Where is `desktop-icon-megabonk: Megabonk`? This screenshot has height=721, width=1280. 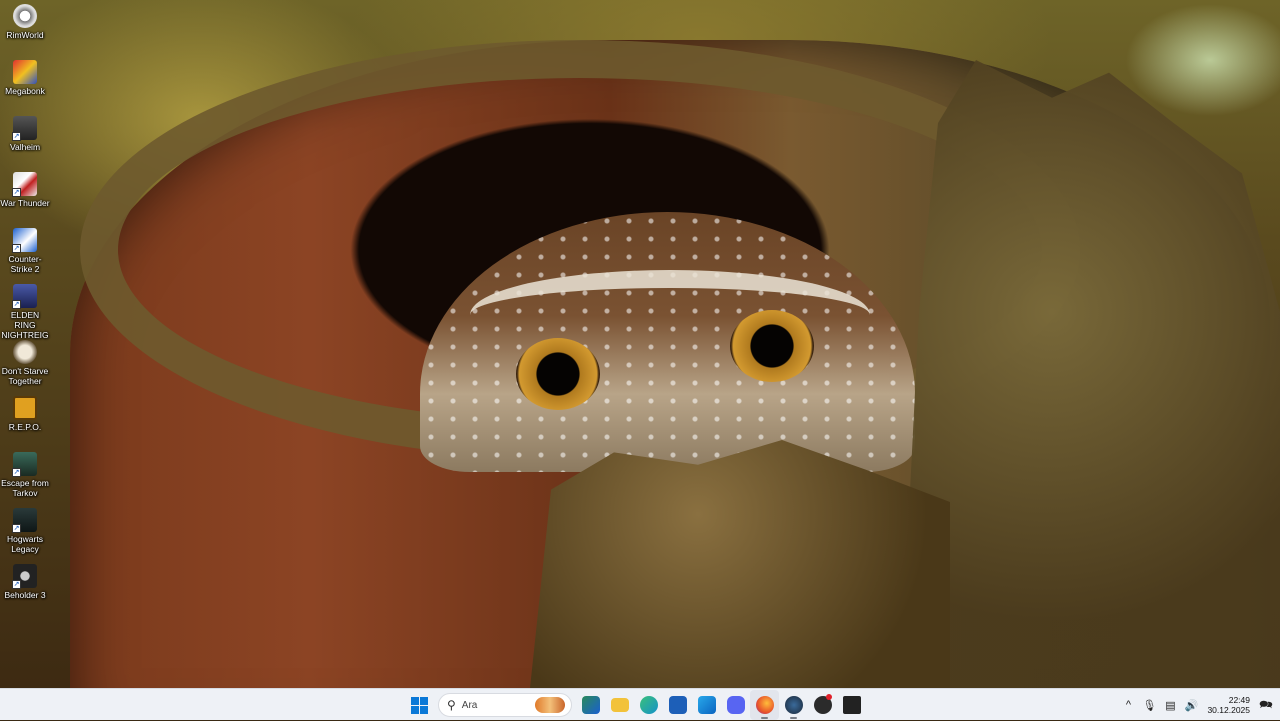
desktop-icon-megabonk: Megabonk is located at coordinates (25, 76).